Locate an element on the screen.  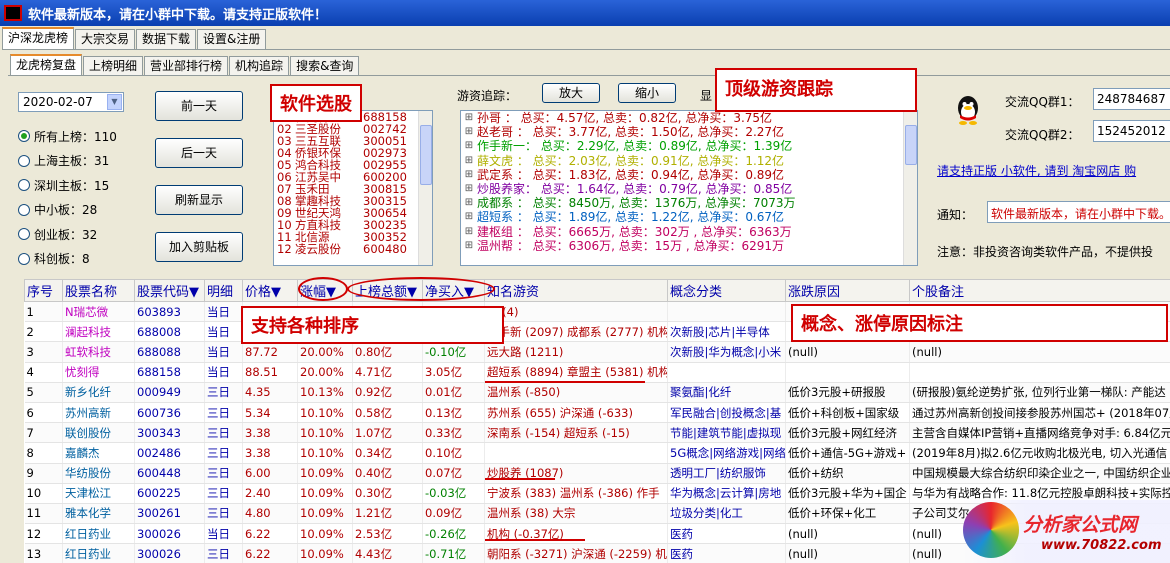
tab-branch-rank: 营业部排行榜 is located at coordinates (186, 66).